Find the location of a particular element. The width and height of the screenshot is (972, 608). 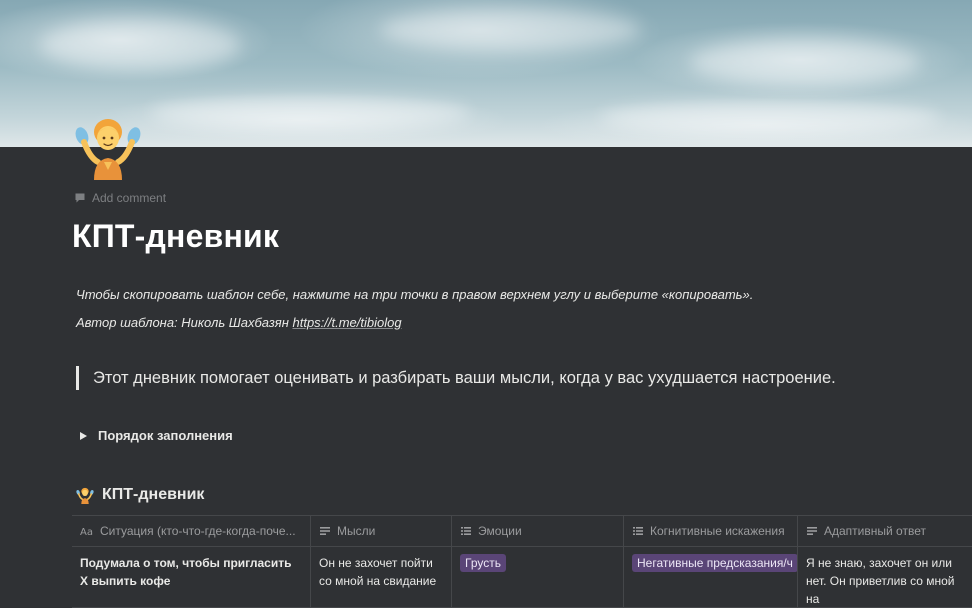

column-header-adaptive-answer: Адаптивный ответ is located at coordinates (885, 531).